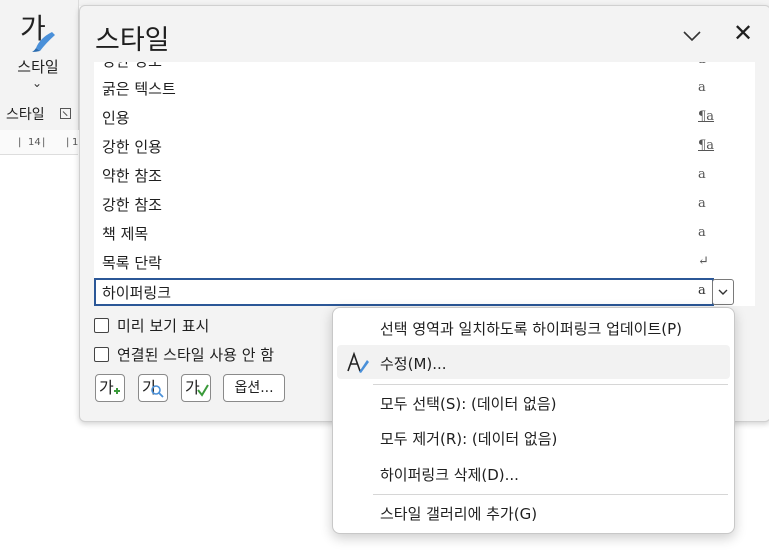 This screenshot has height=550, width=769. Describe the element at coordinates (137, 293) in the screenshot. I see `style-name: 하이퍼링크` at that location.